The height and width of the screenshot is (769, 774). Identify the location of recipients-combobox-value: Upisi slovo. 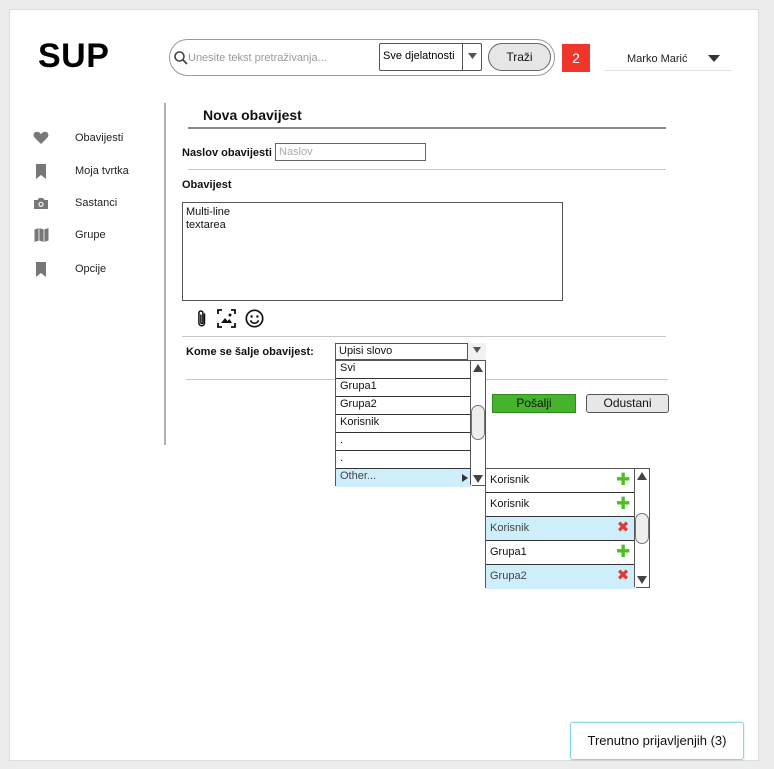
(366, 351).